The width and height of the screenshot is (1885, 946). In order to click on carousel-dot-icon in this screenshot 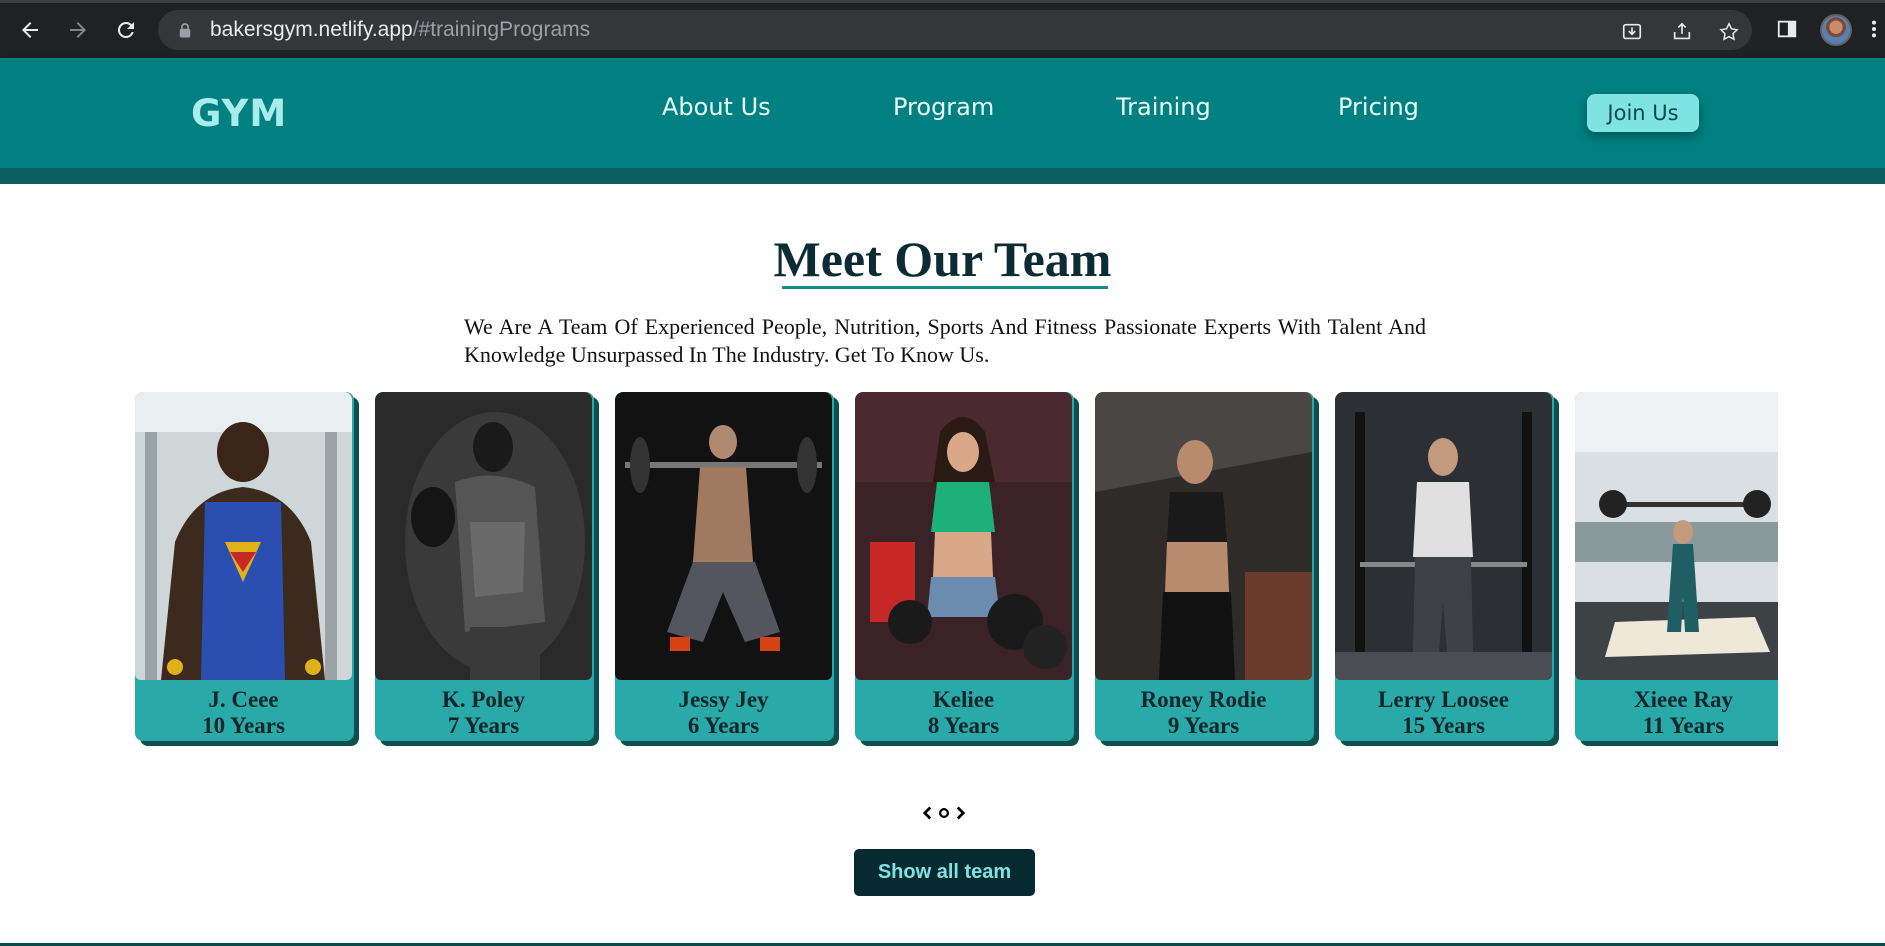, I will do `click(944, 813)`.